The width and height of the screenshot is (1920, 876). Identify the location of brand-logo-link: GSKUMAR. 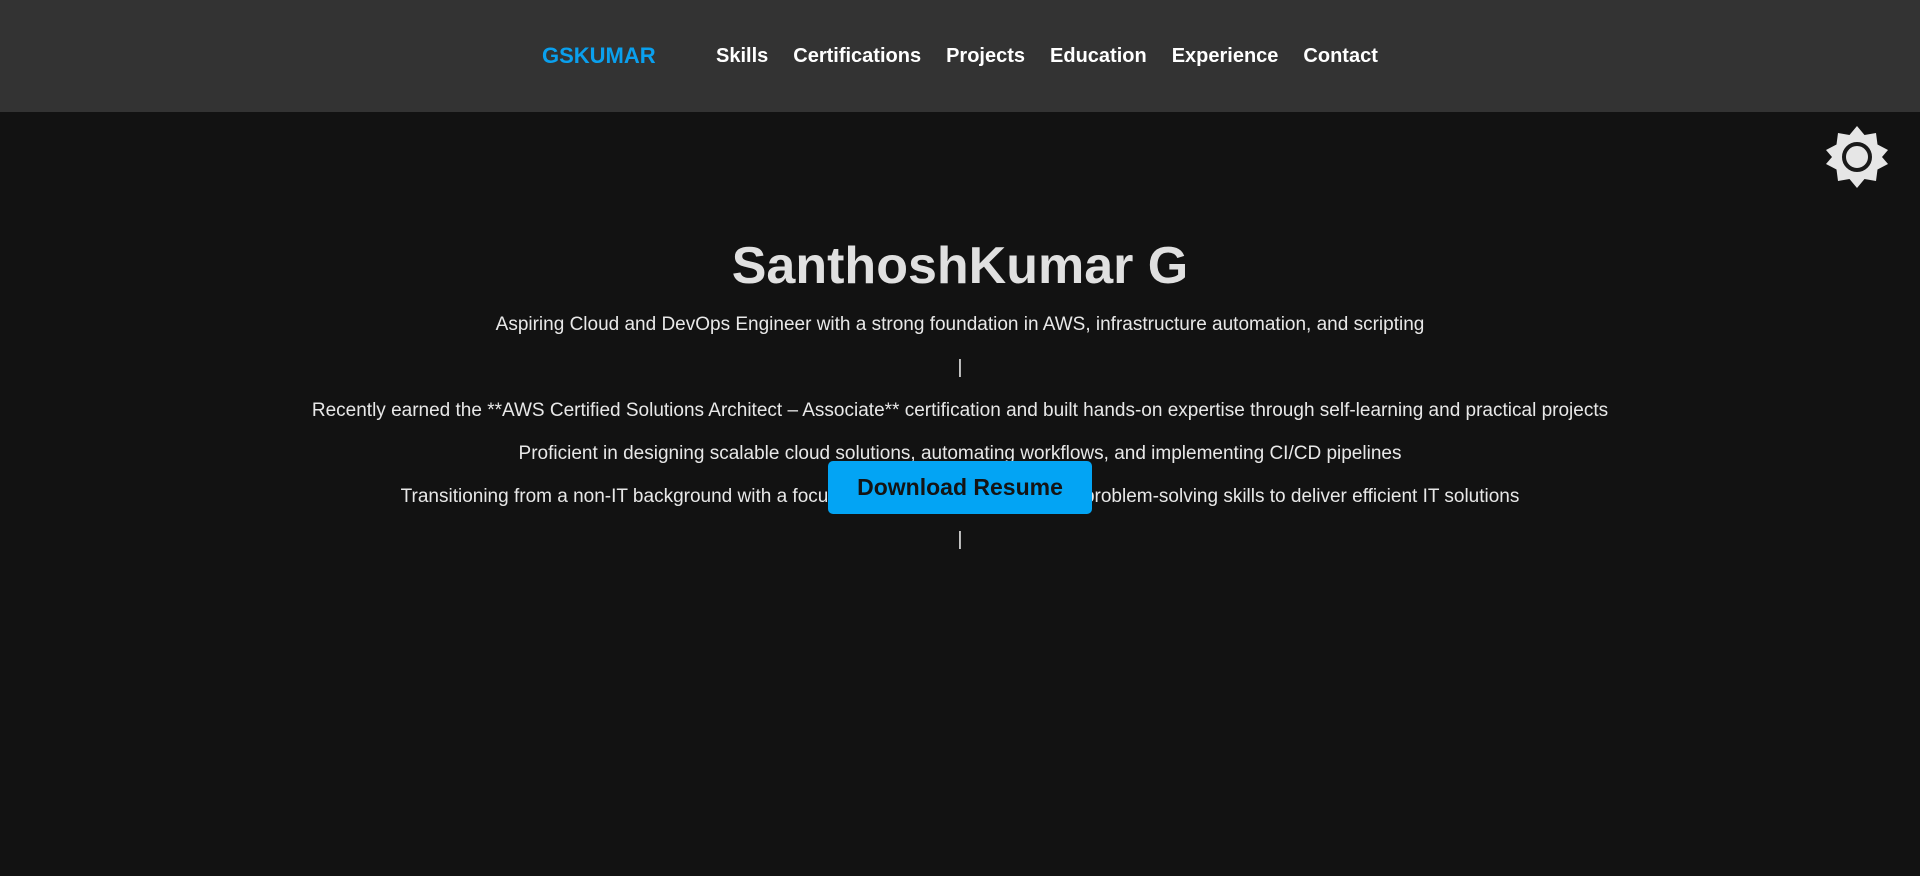
(599, 56).